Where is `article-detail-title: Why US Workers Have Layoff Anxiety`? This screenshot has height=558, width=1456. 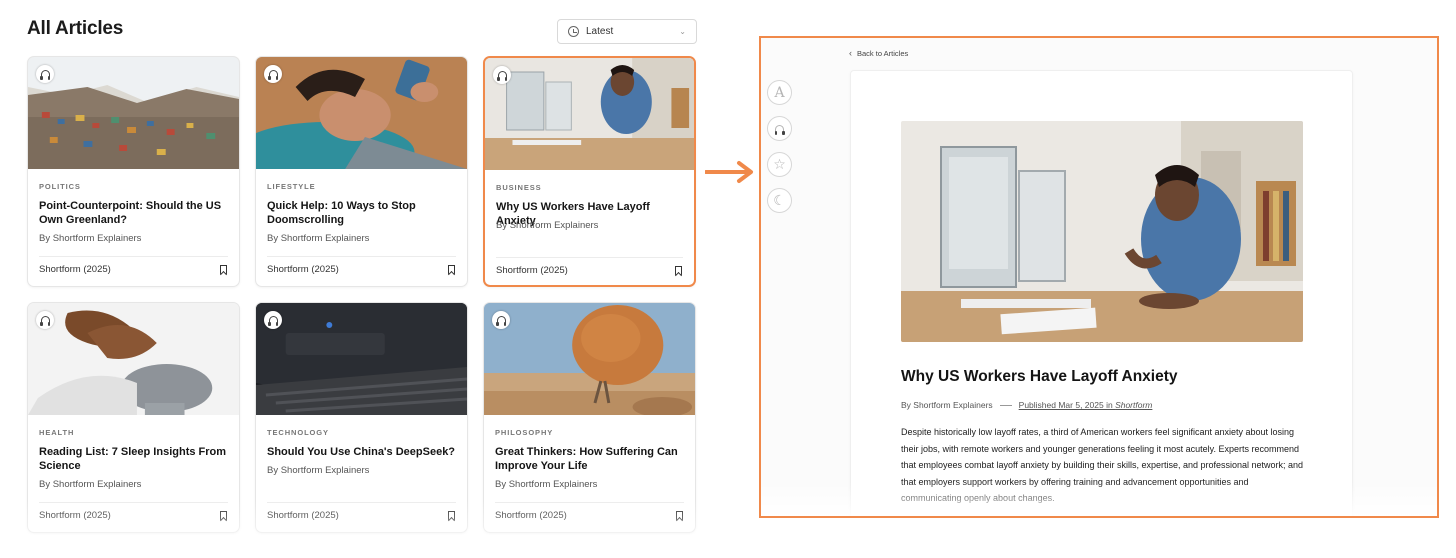
article-detail-title: Why US Workers Have Layoff Anxiety is located at coordinates (1039, 376).